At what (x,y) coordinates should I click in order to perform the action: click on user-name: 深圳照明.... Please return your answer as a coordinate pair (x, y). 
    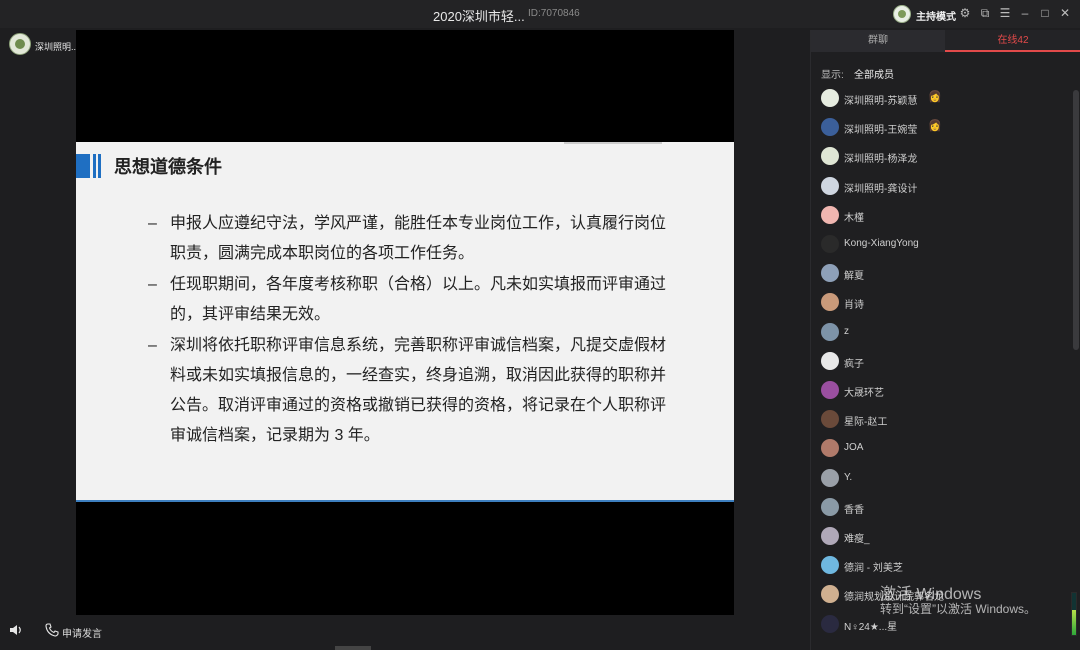
    Looking at the image, I should click on (57, 47).